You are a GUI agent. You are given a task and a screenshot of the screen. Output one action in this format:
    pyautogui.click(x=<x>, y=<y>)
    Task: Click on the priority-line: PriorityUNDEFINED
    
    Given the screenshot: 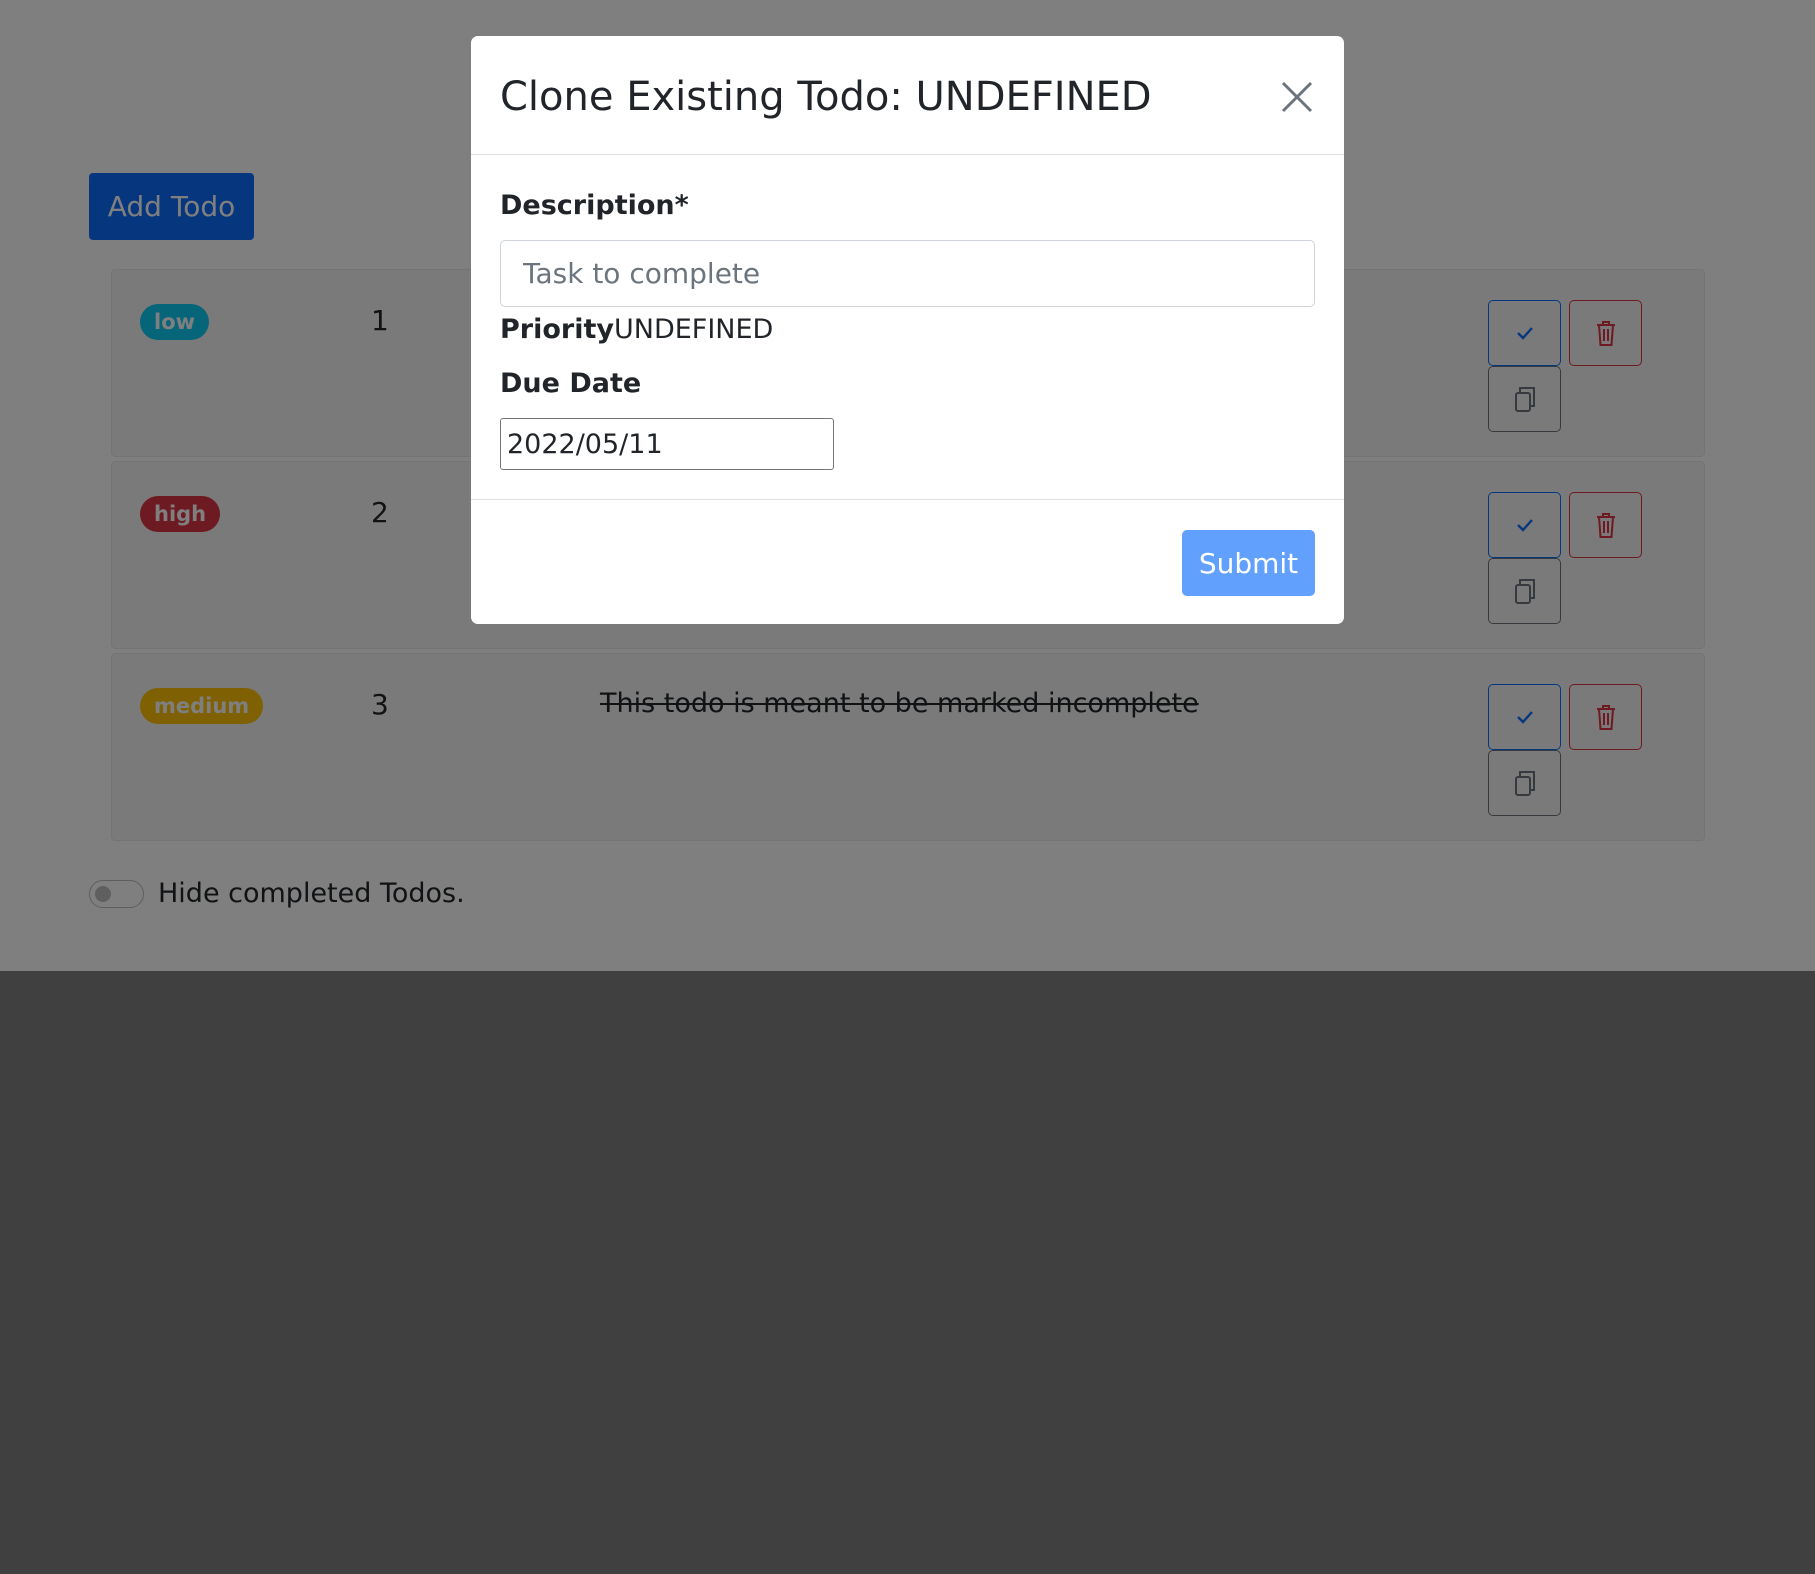 What is the action you would take?
    pyautogui.click(x=636, y=329)
    